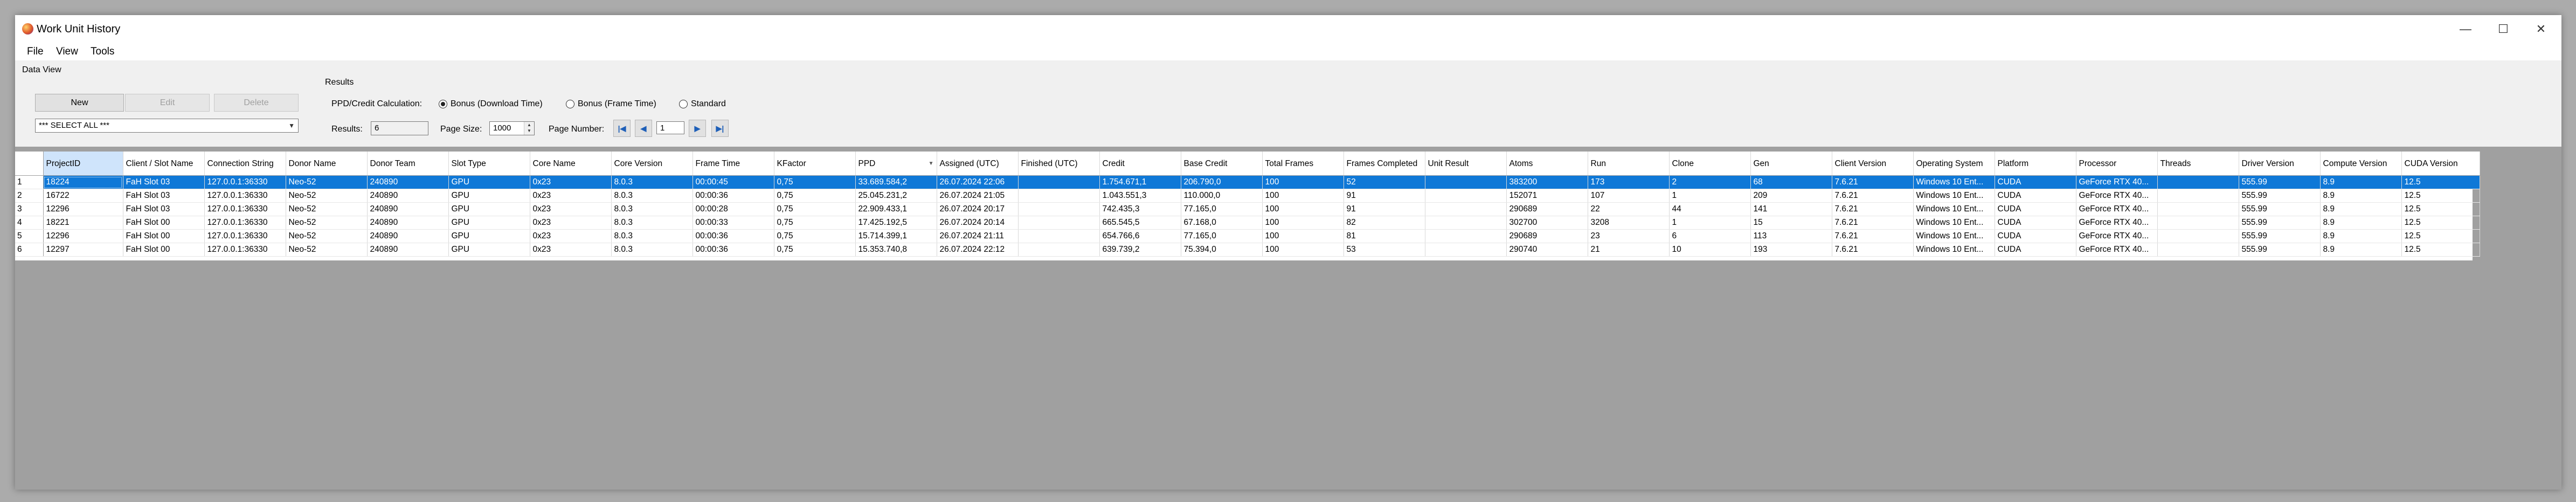 Image resolution: width=2576 pixels, height=502 pixels. Describe the element at coordinates (67, 52) in the screenshot. I see `menu-view: View` at that location.